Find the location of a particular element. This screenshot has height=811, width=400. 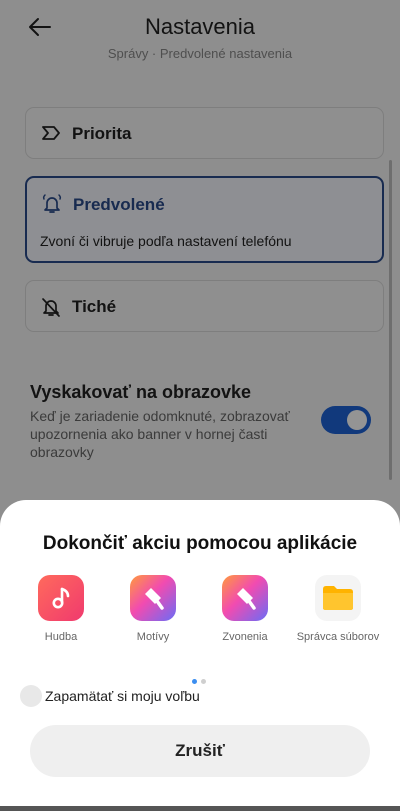

app-label: Motívy is located at coordinates (153, 637).